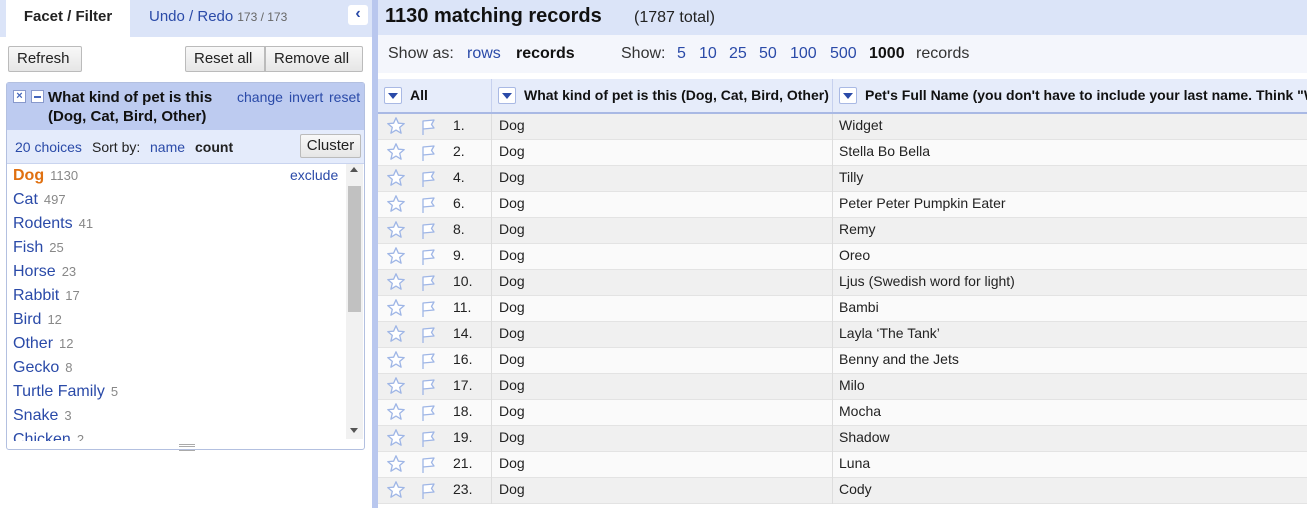 This screenshot has width=1307, height=508. What do you see at coordinates (738, 54) in the screenshot?
I see `page-size-25: 25` at bounding box center [738, 54].